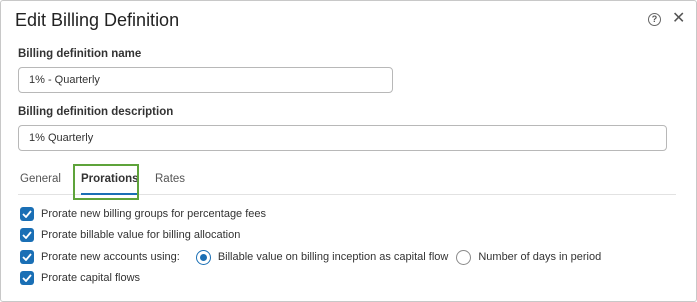  I want to click on tab-rates-label: Rates, so click(170, 179).